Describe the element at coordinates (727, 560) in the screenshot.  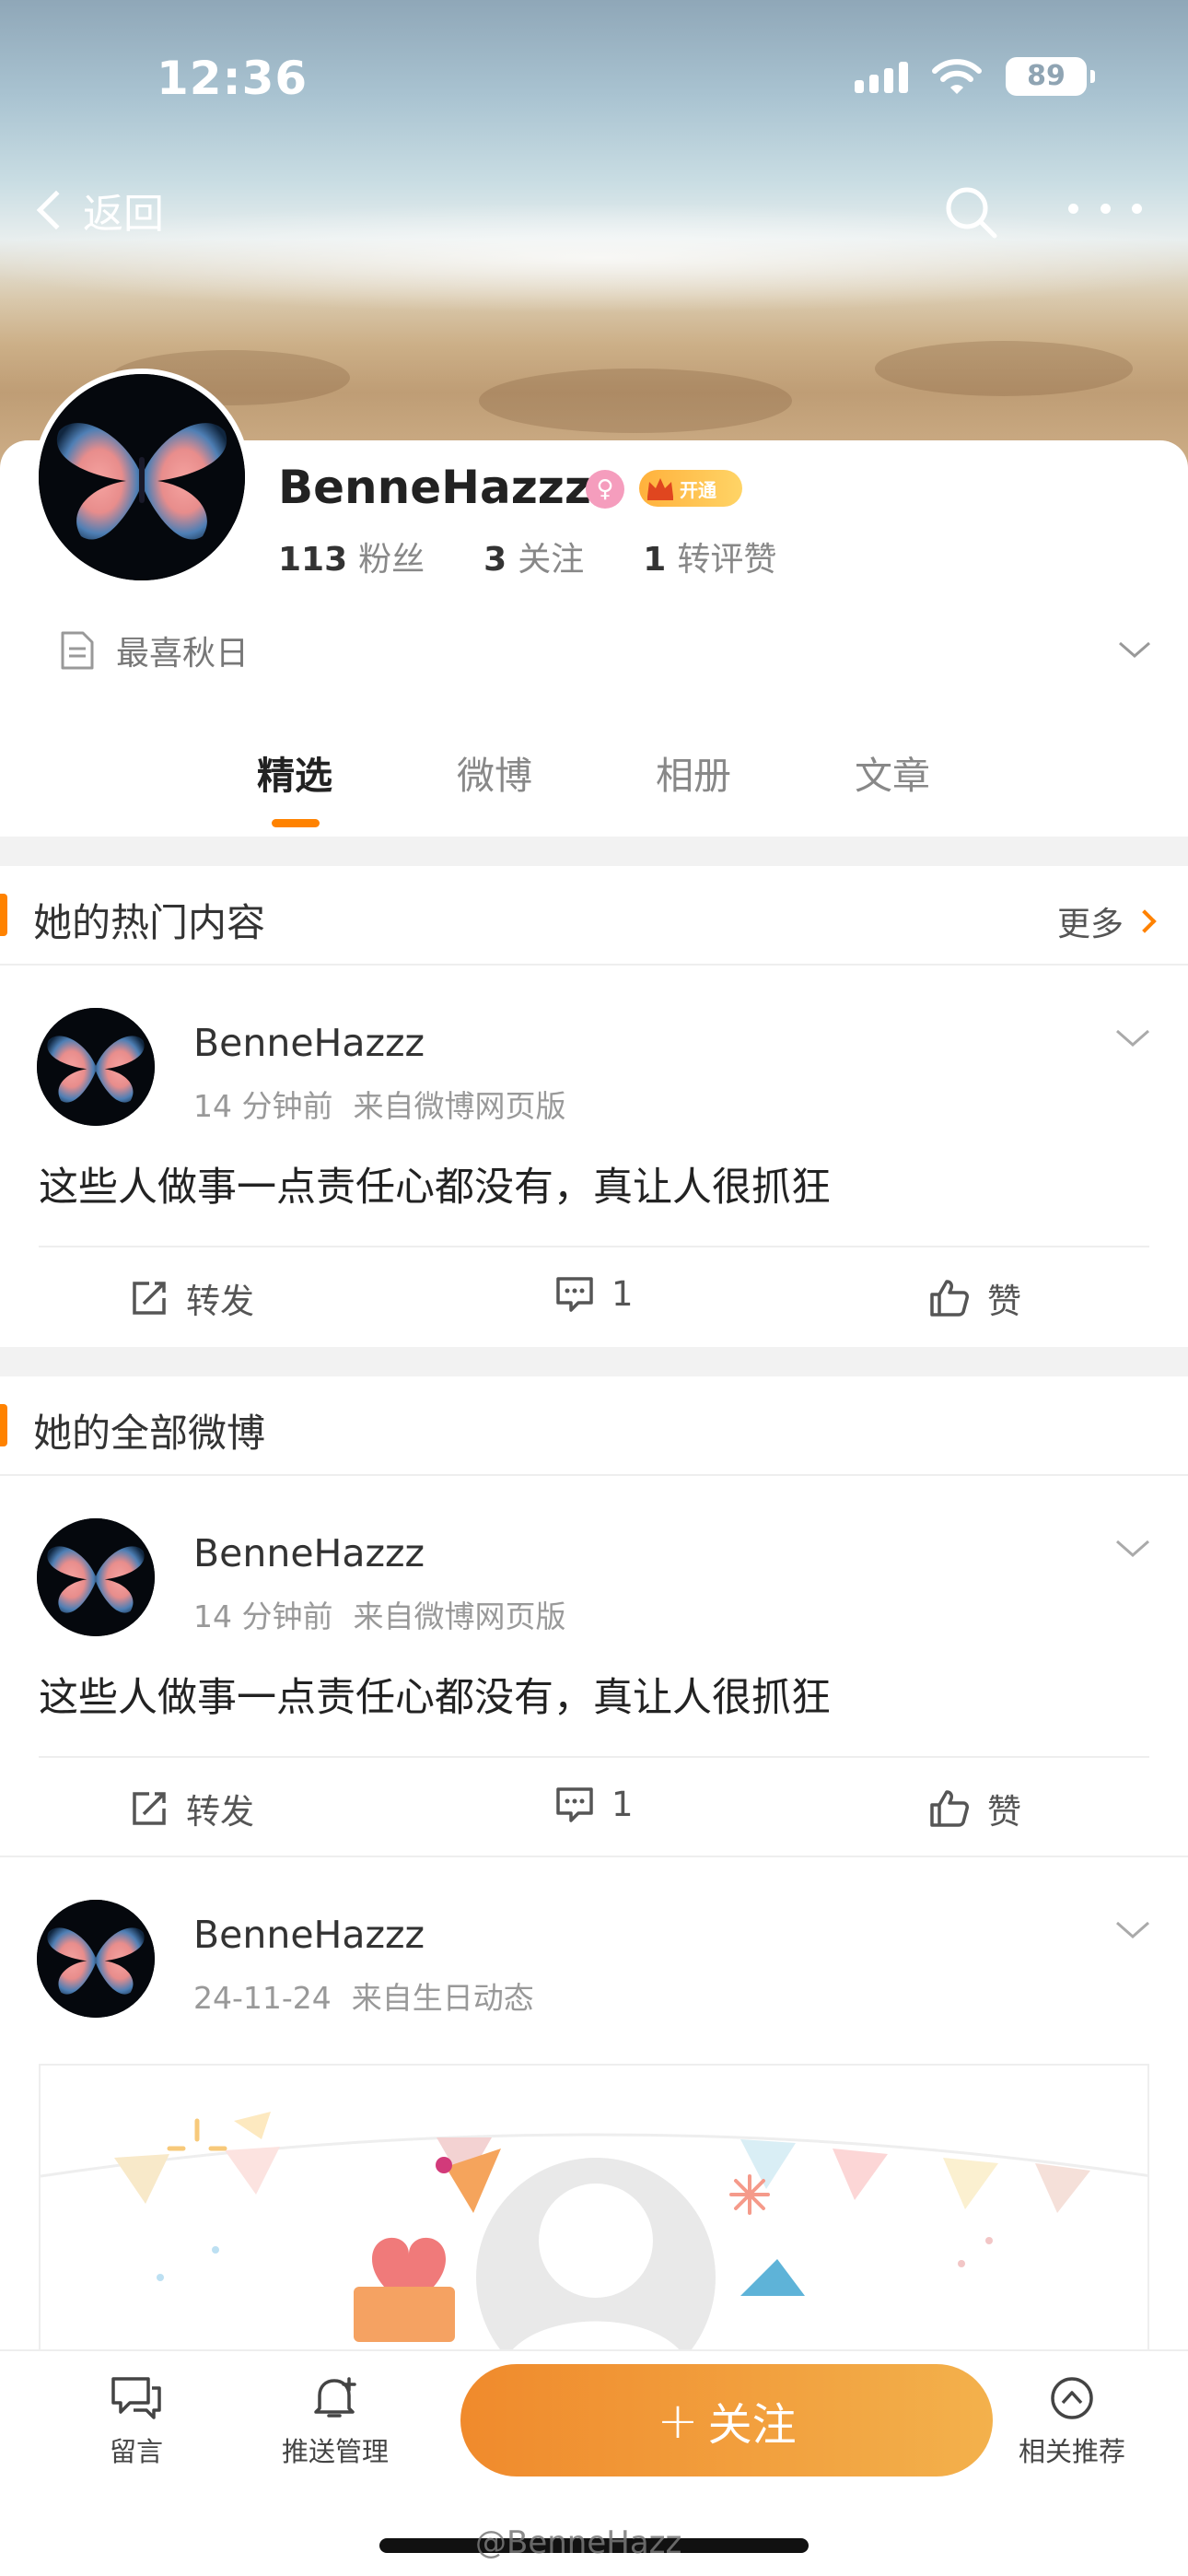
I see `stat-label: 转评赞` at that location.